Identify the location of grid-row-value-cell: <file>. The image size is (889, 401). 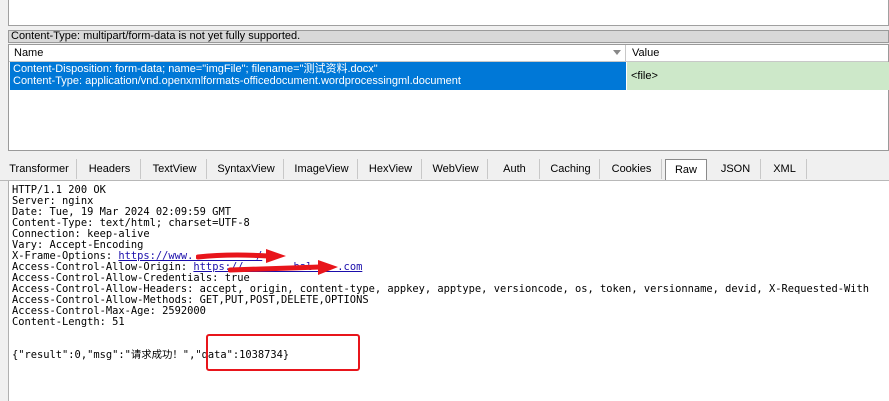
(758, 76).